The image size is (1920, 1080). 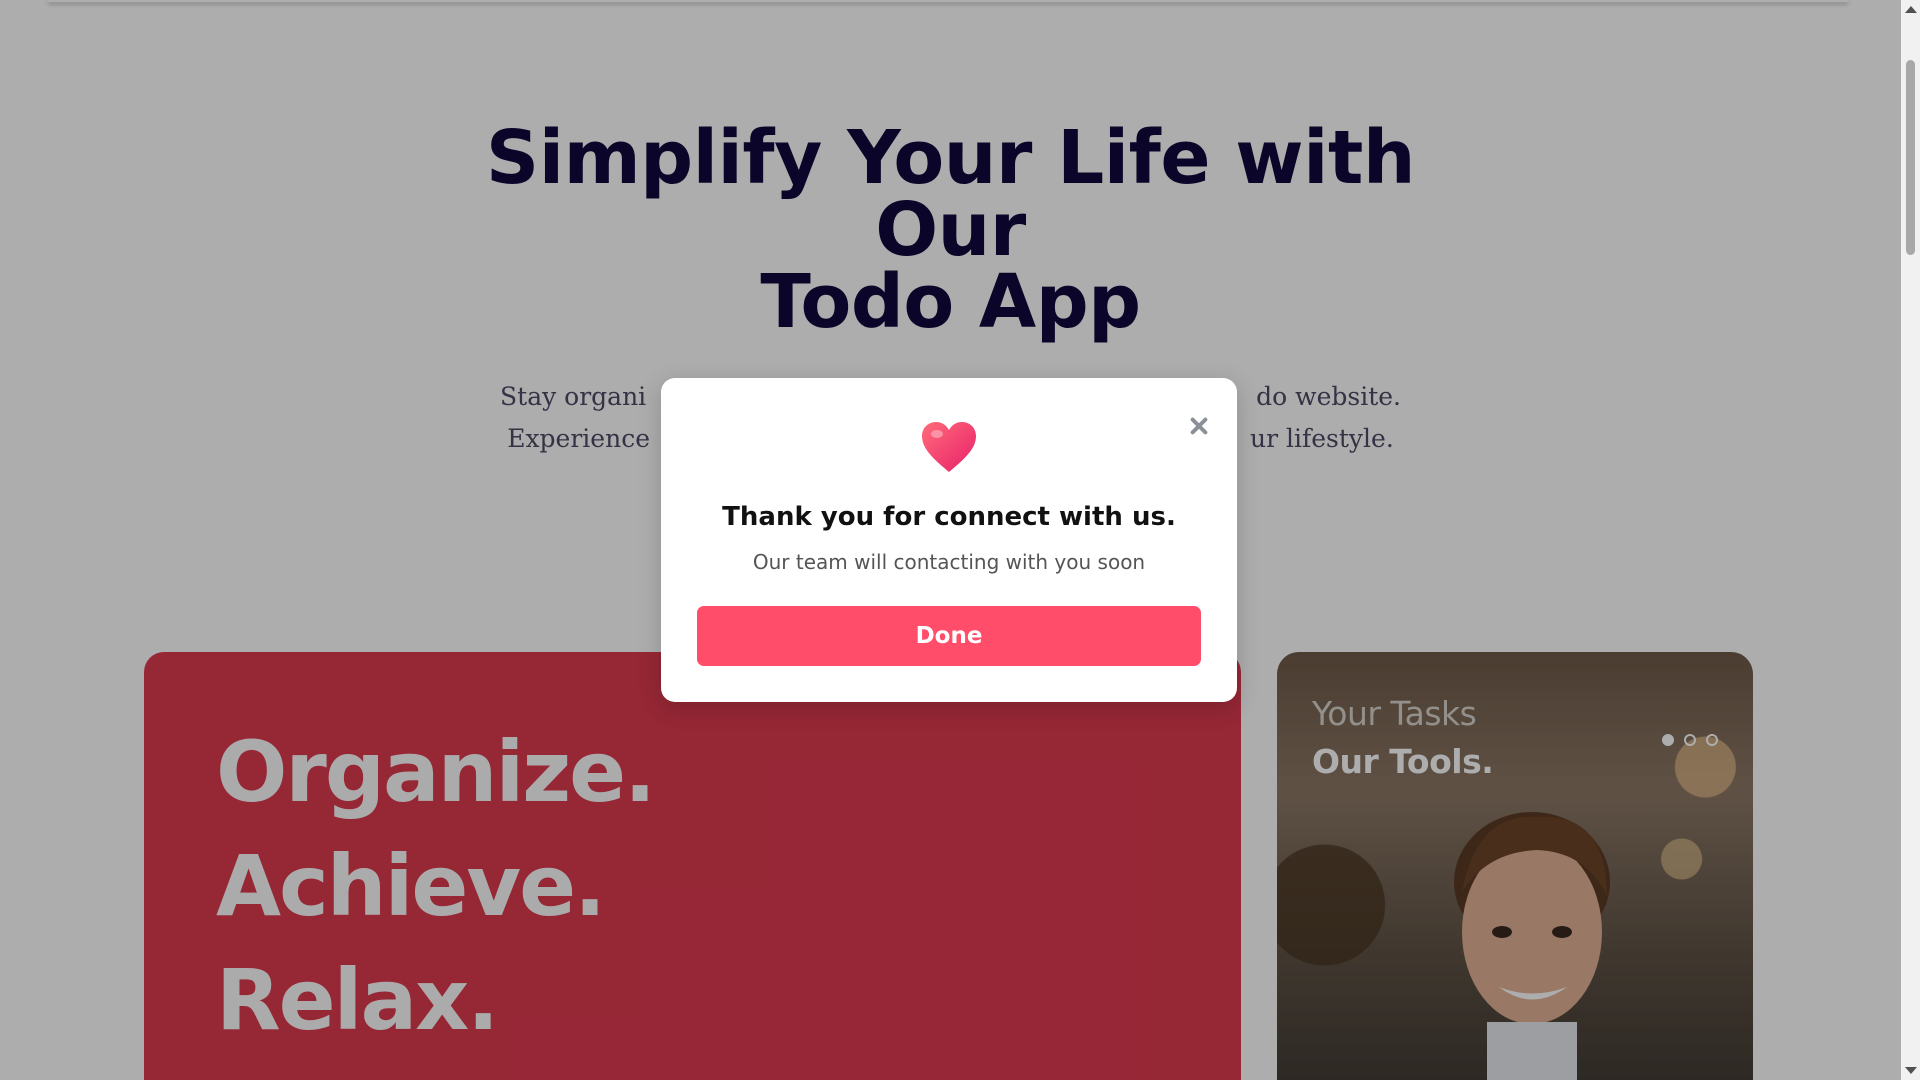 I want to click on page-scrollbar, so click(x=1910, y=540).